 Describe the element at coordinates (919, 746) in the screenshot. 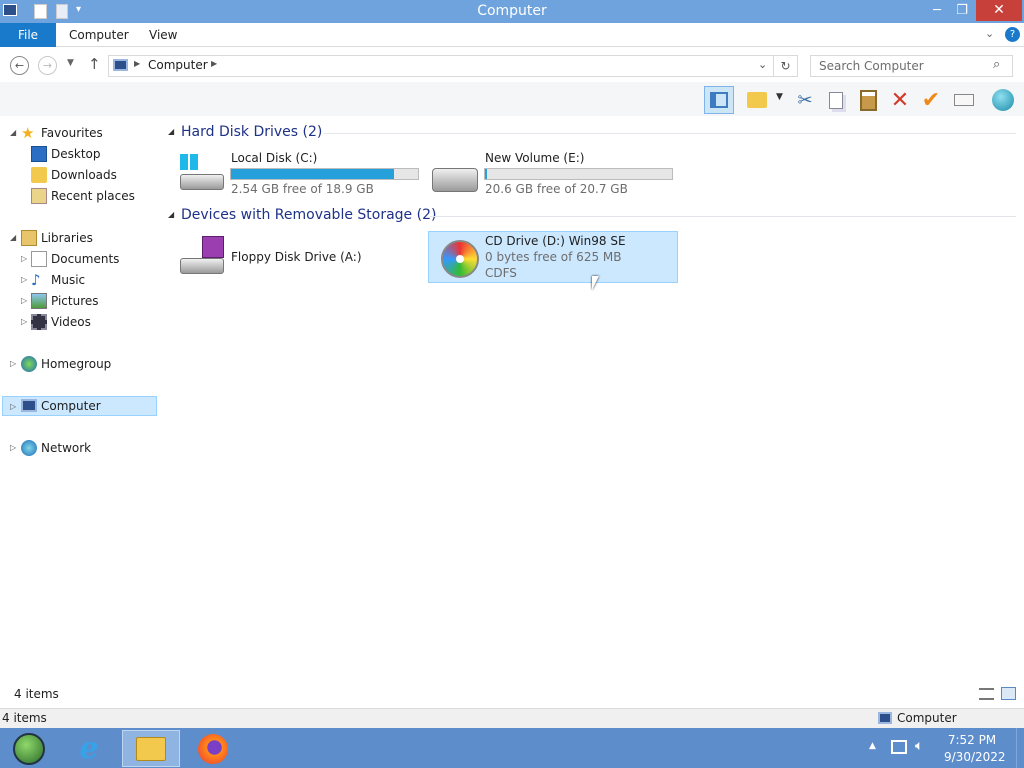

I see `volume-muted-icon: 🔈︎` at that location.